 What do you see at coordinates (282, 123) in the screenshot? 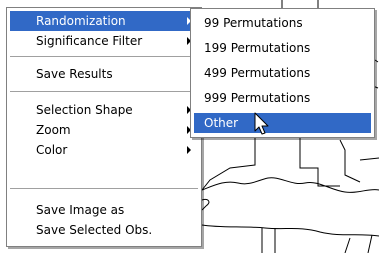
I see `submenu-item-other: Other` at bounding box center [282, 123].